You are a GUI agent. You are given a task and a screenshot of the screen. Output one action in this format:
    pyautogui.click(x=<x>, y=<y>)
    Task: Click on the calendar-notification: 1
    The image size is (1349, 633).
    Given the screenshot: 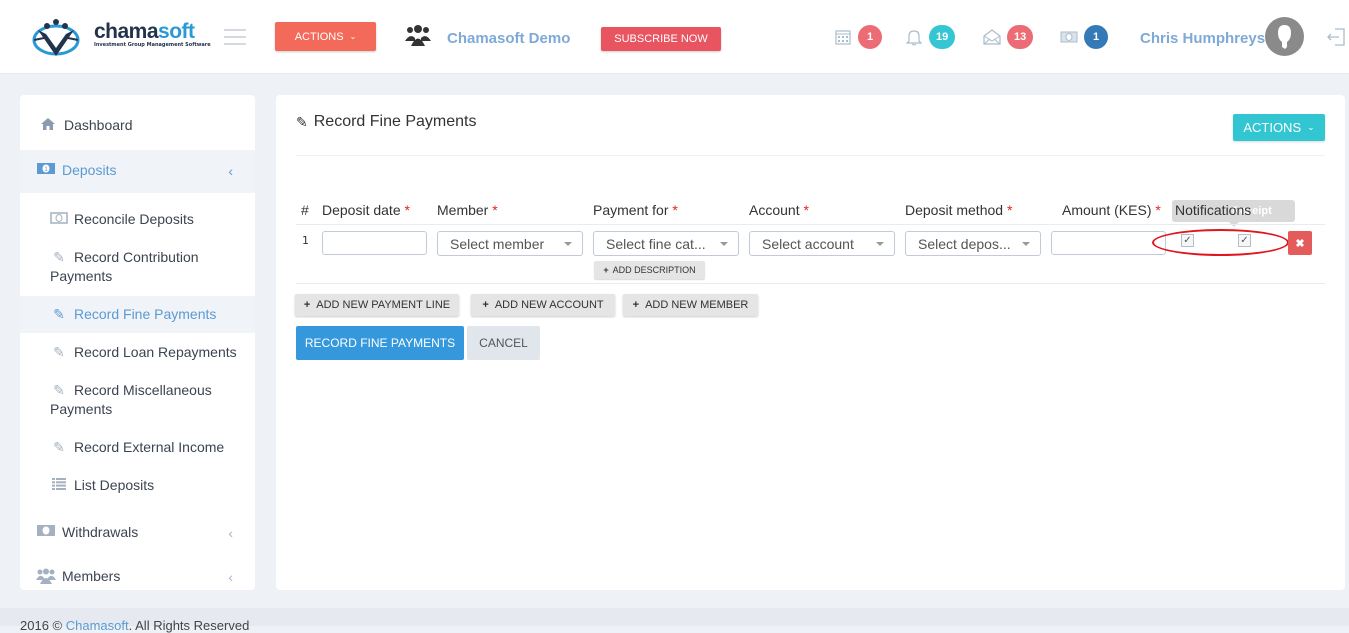 What is the action you would take?
    pyautogui.click(x=858, y=37)
    